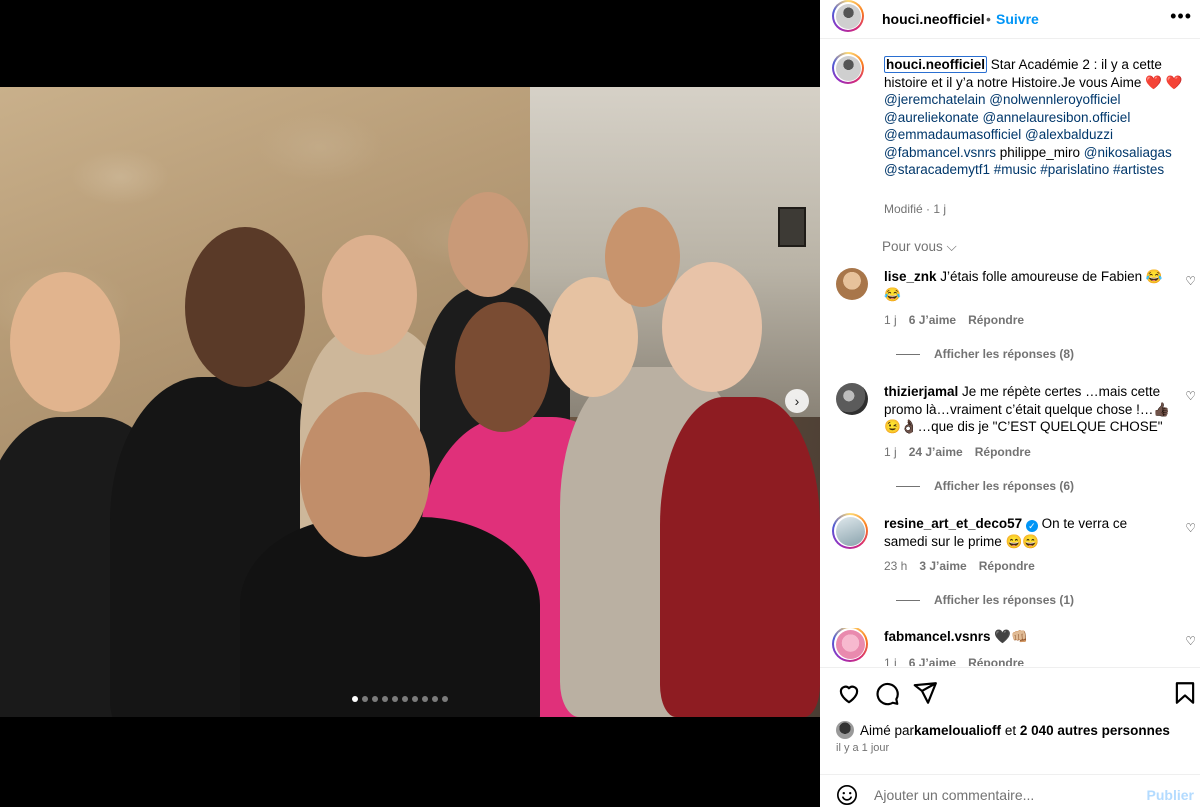 Image resolution: width=1200 pixels, height=807 pixels. Describe the element at coordinates (845, 730) in the screenshot. I see `liker-avatar` at that location.